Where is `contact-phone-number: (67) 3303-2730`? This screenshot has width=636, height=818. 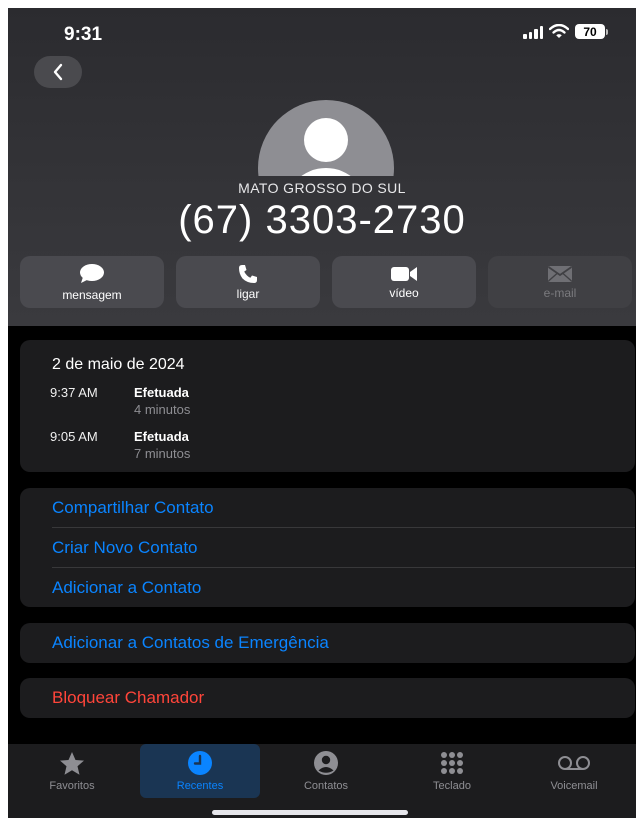 contact-phone-number: (67) 3303-2730 is located at coordinates (322, 220).